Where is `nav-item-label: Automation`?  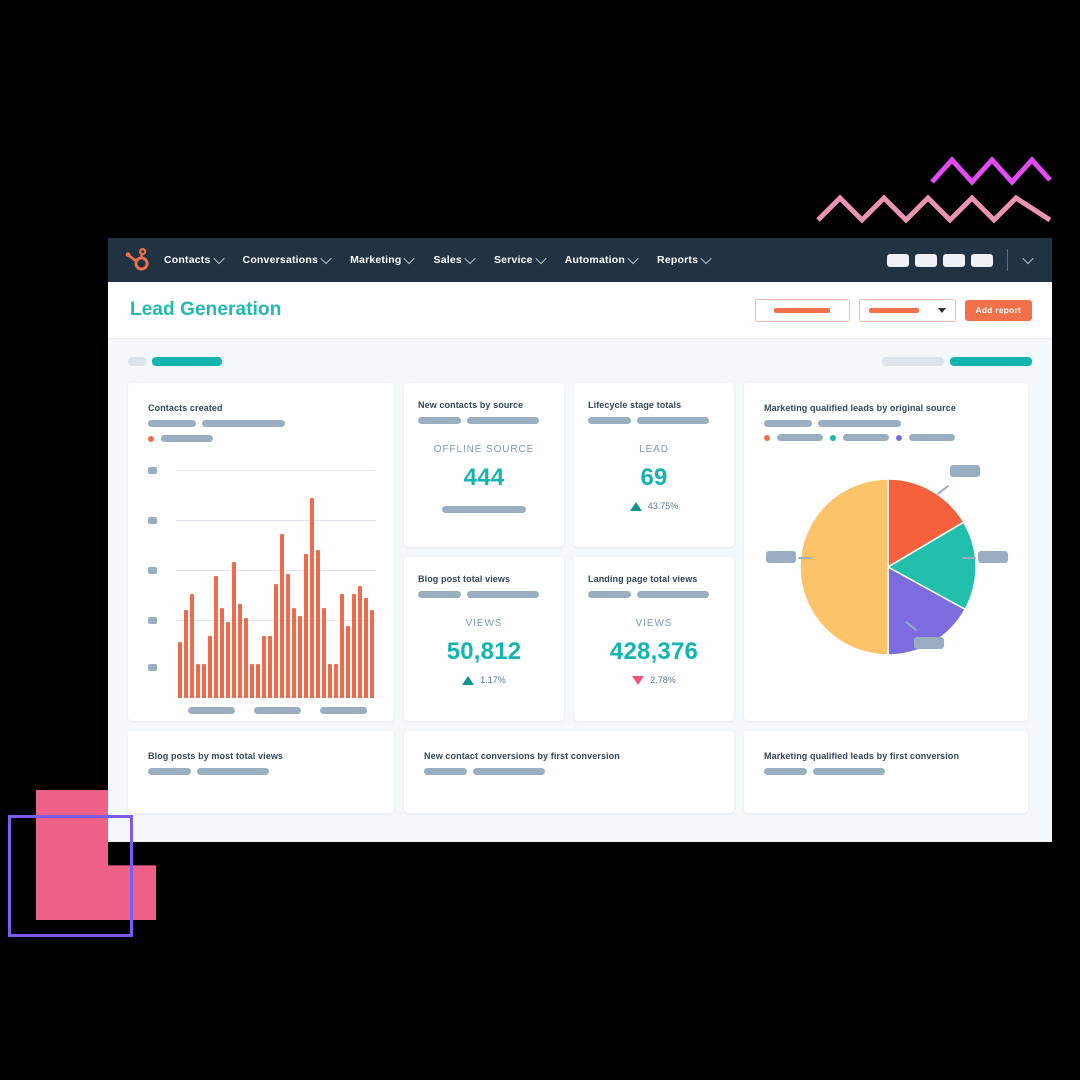 nav-item-label: Automation is located at coordinates (595, 260).